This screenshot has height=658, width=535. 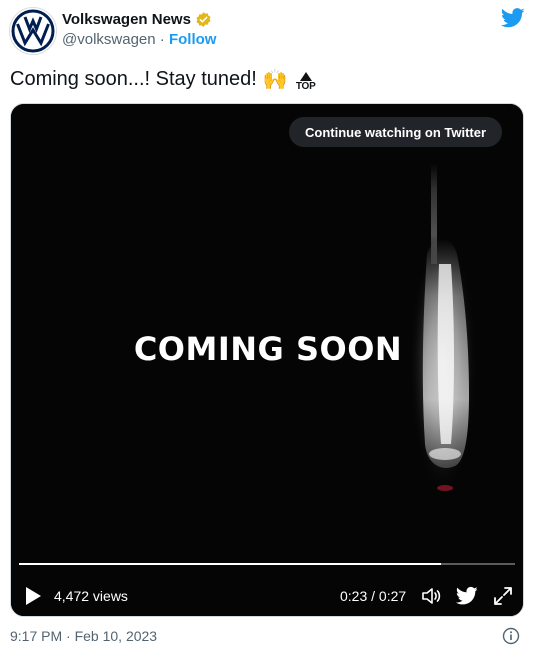 I want to click on top-arrow-emoji: TOP, so click(x=306, y=79).